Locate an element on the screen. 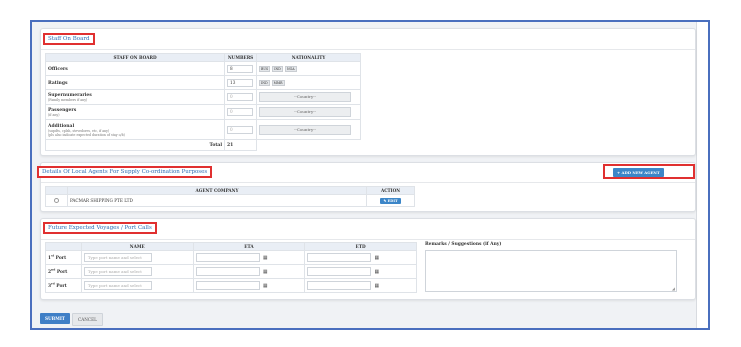 This screenshot has width=741, height=347. port-label: 3rd Port is located at coordinates (57, 285).